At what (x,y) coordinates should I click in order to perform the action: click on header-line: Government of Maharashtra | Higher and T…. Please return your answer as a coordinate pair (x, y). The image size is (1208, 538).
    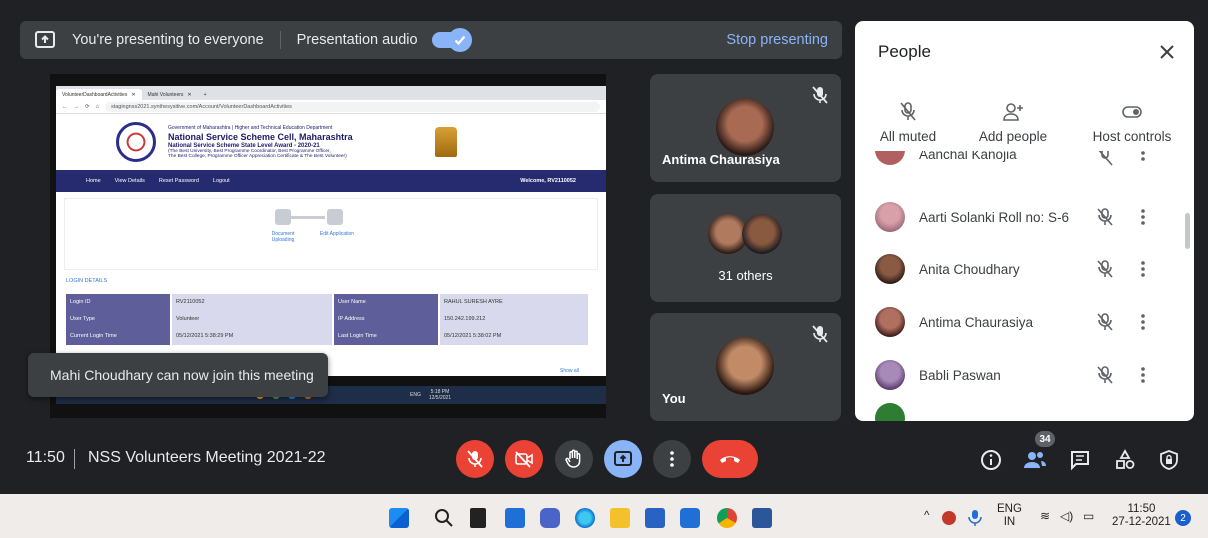
    Looking at the image, I should click on (250, 128).